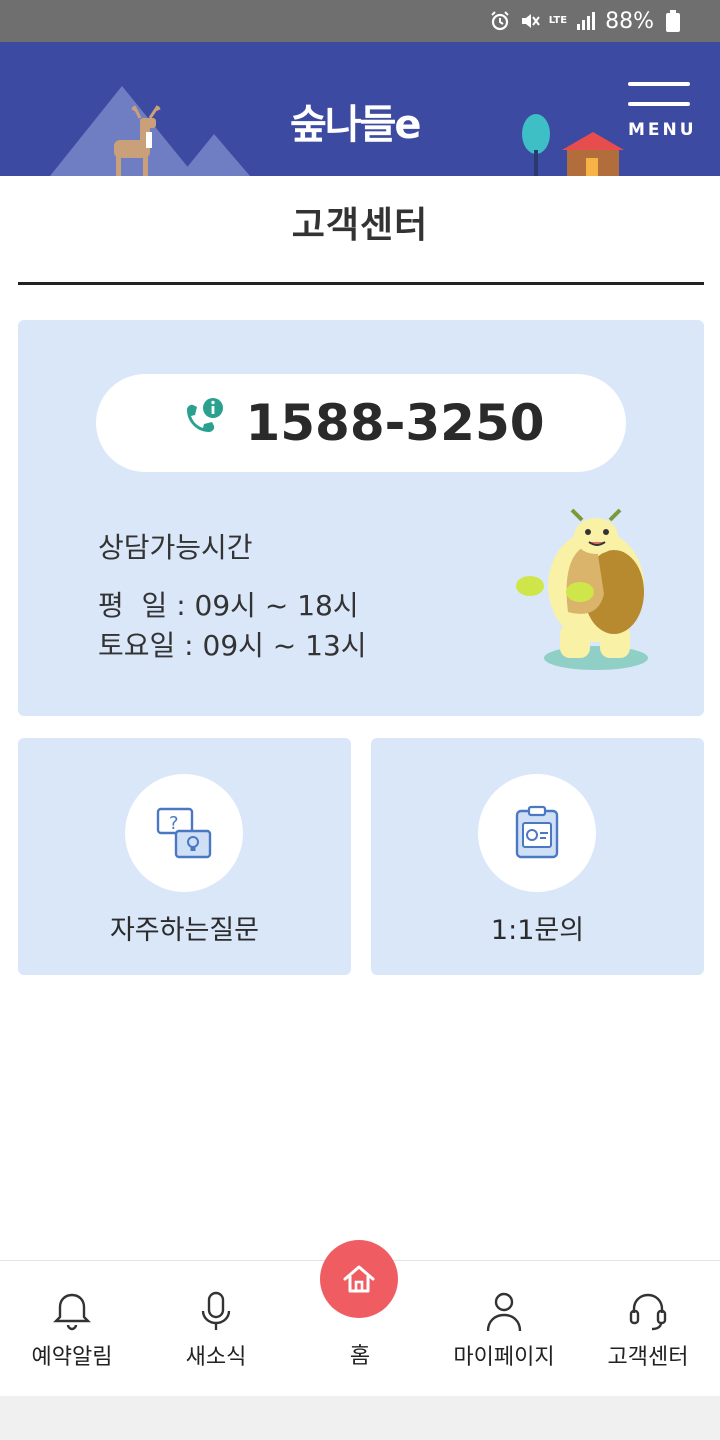 The image size is (720, 1440). I want to click on nav-home-button, so click(359, 1279).